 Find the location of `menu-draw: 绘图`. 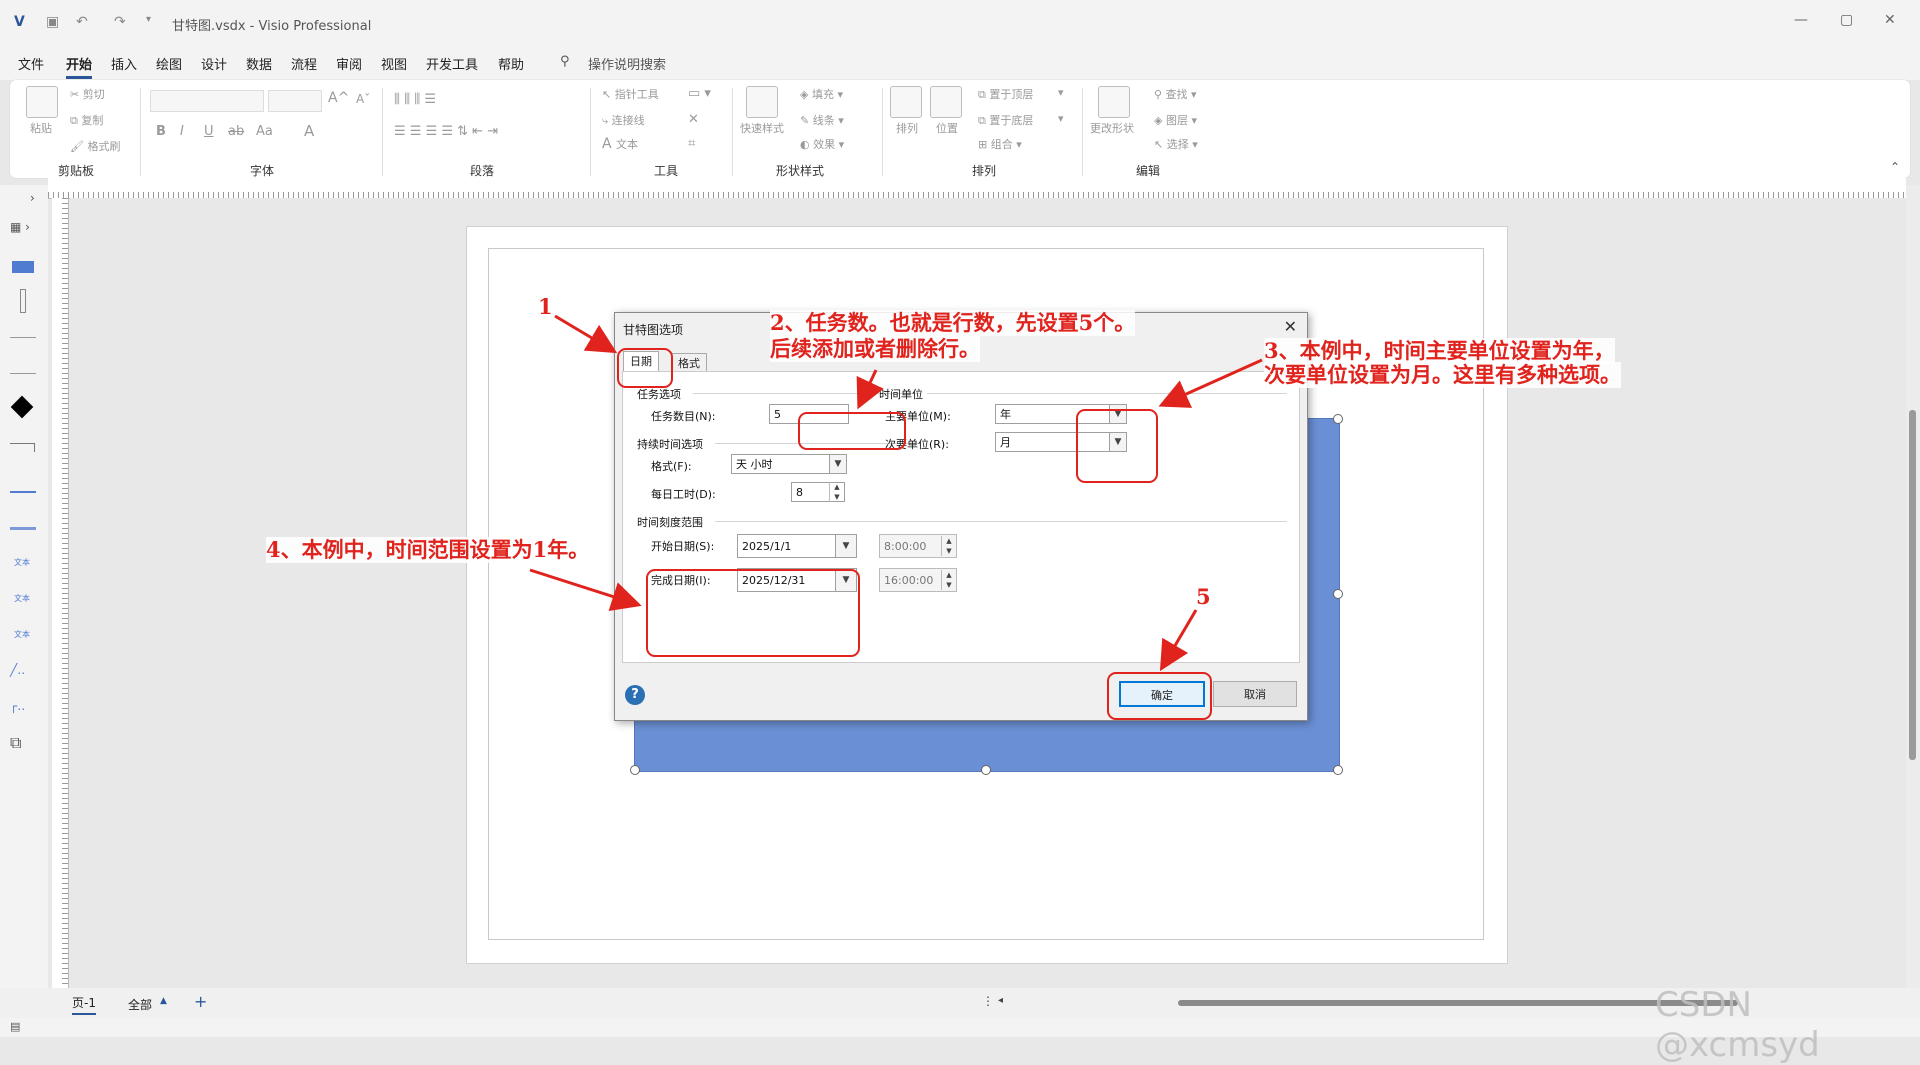

menu-draw: 绘图 is located at coordinates (169, 63).